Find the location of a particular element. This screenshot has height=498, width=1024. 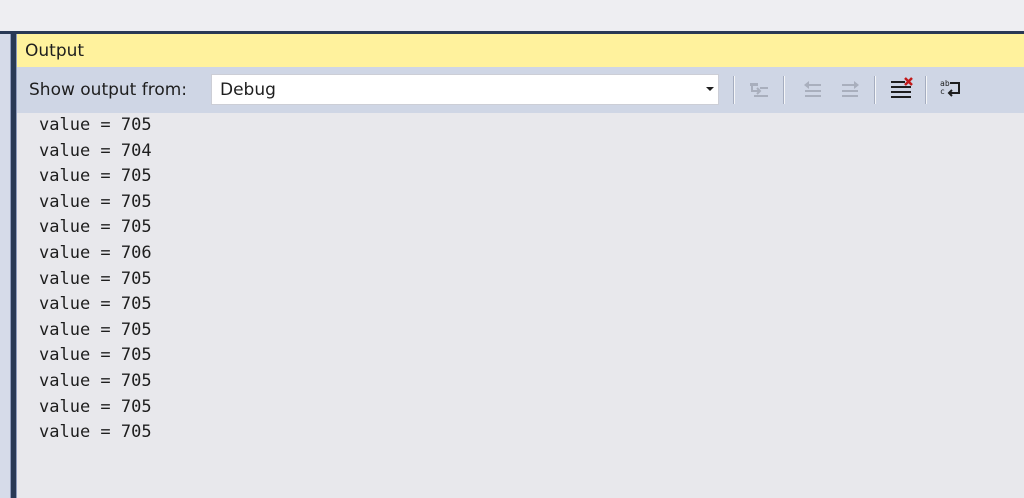

previous-message-button is located at coordinates (813, 89).